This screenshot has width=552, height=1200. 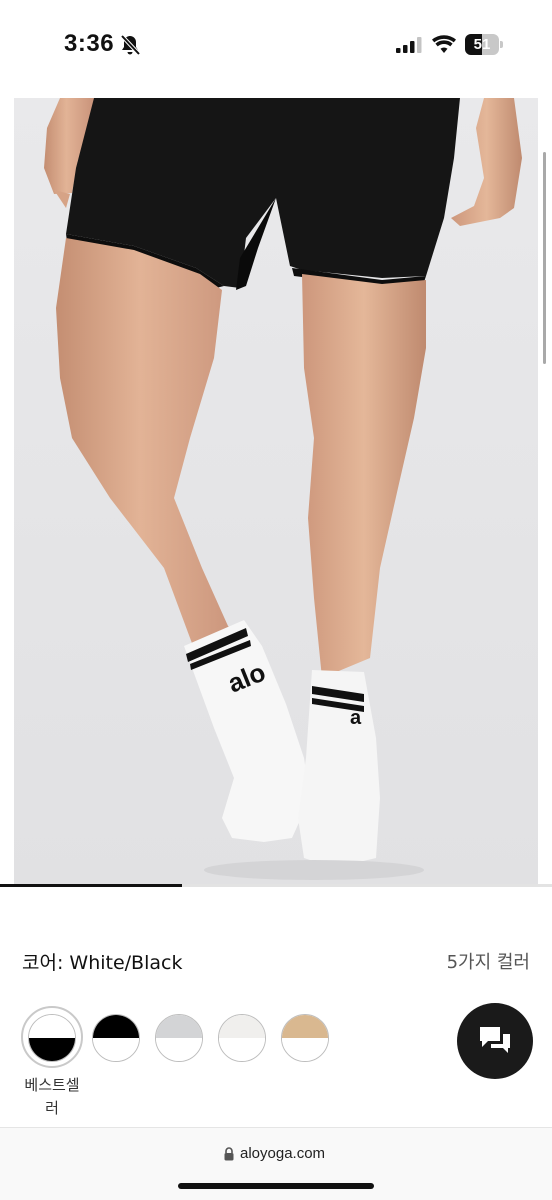 I want to click on page-scrollbar, so click(x=544, y=258).